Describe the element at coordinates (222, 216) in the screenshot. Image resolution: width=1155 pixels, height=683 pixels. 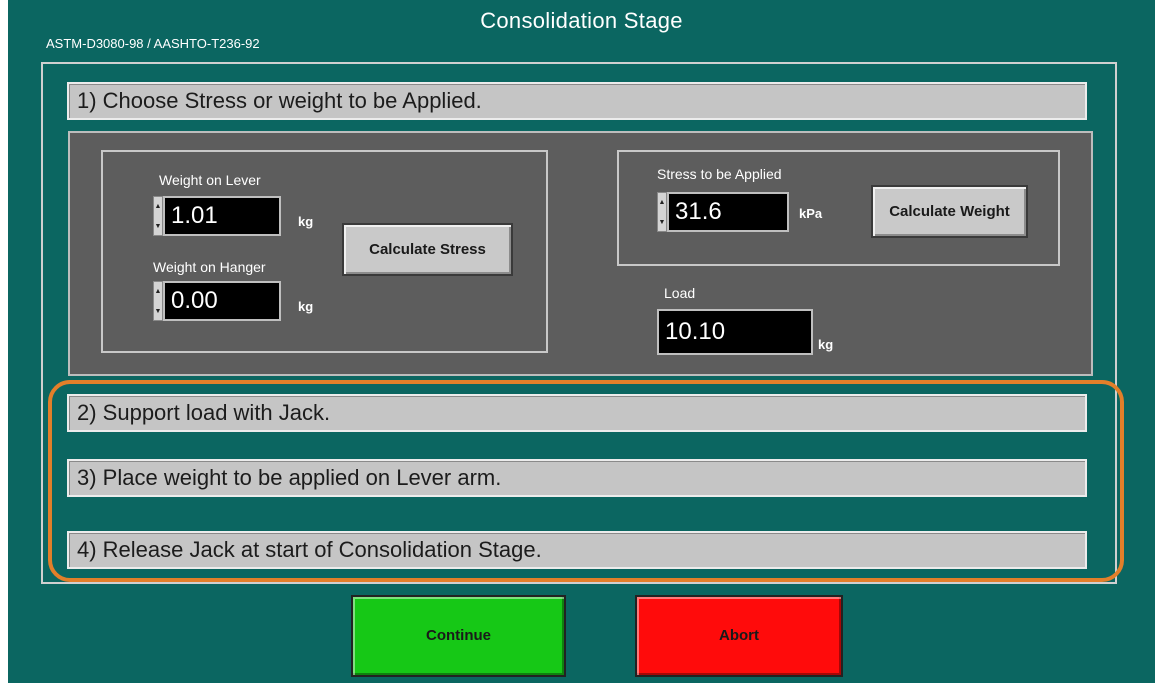
I see `weight-on-lever-input: 1.01` at that location.